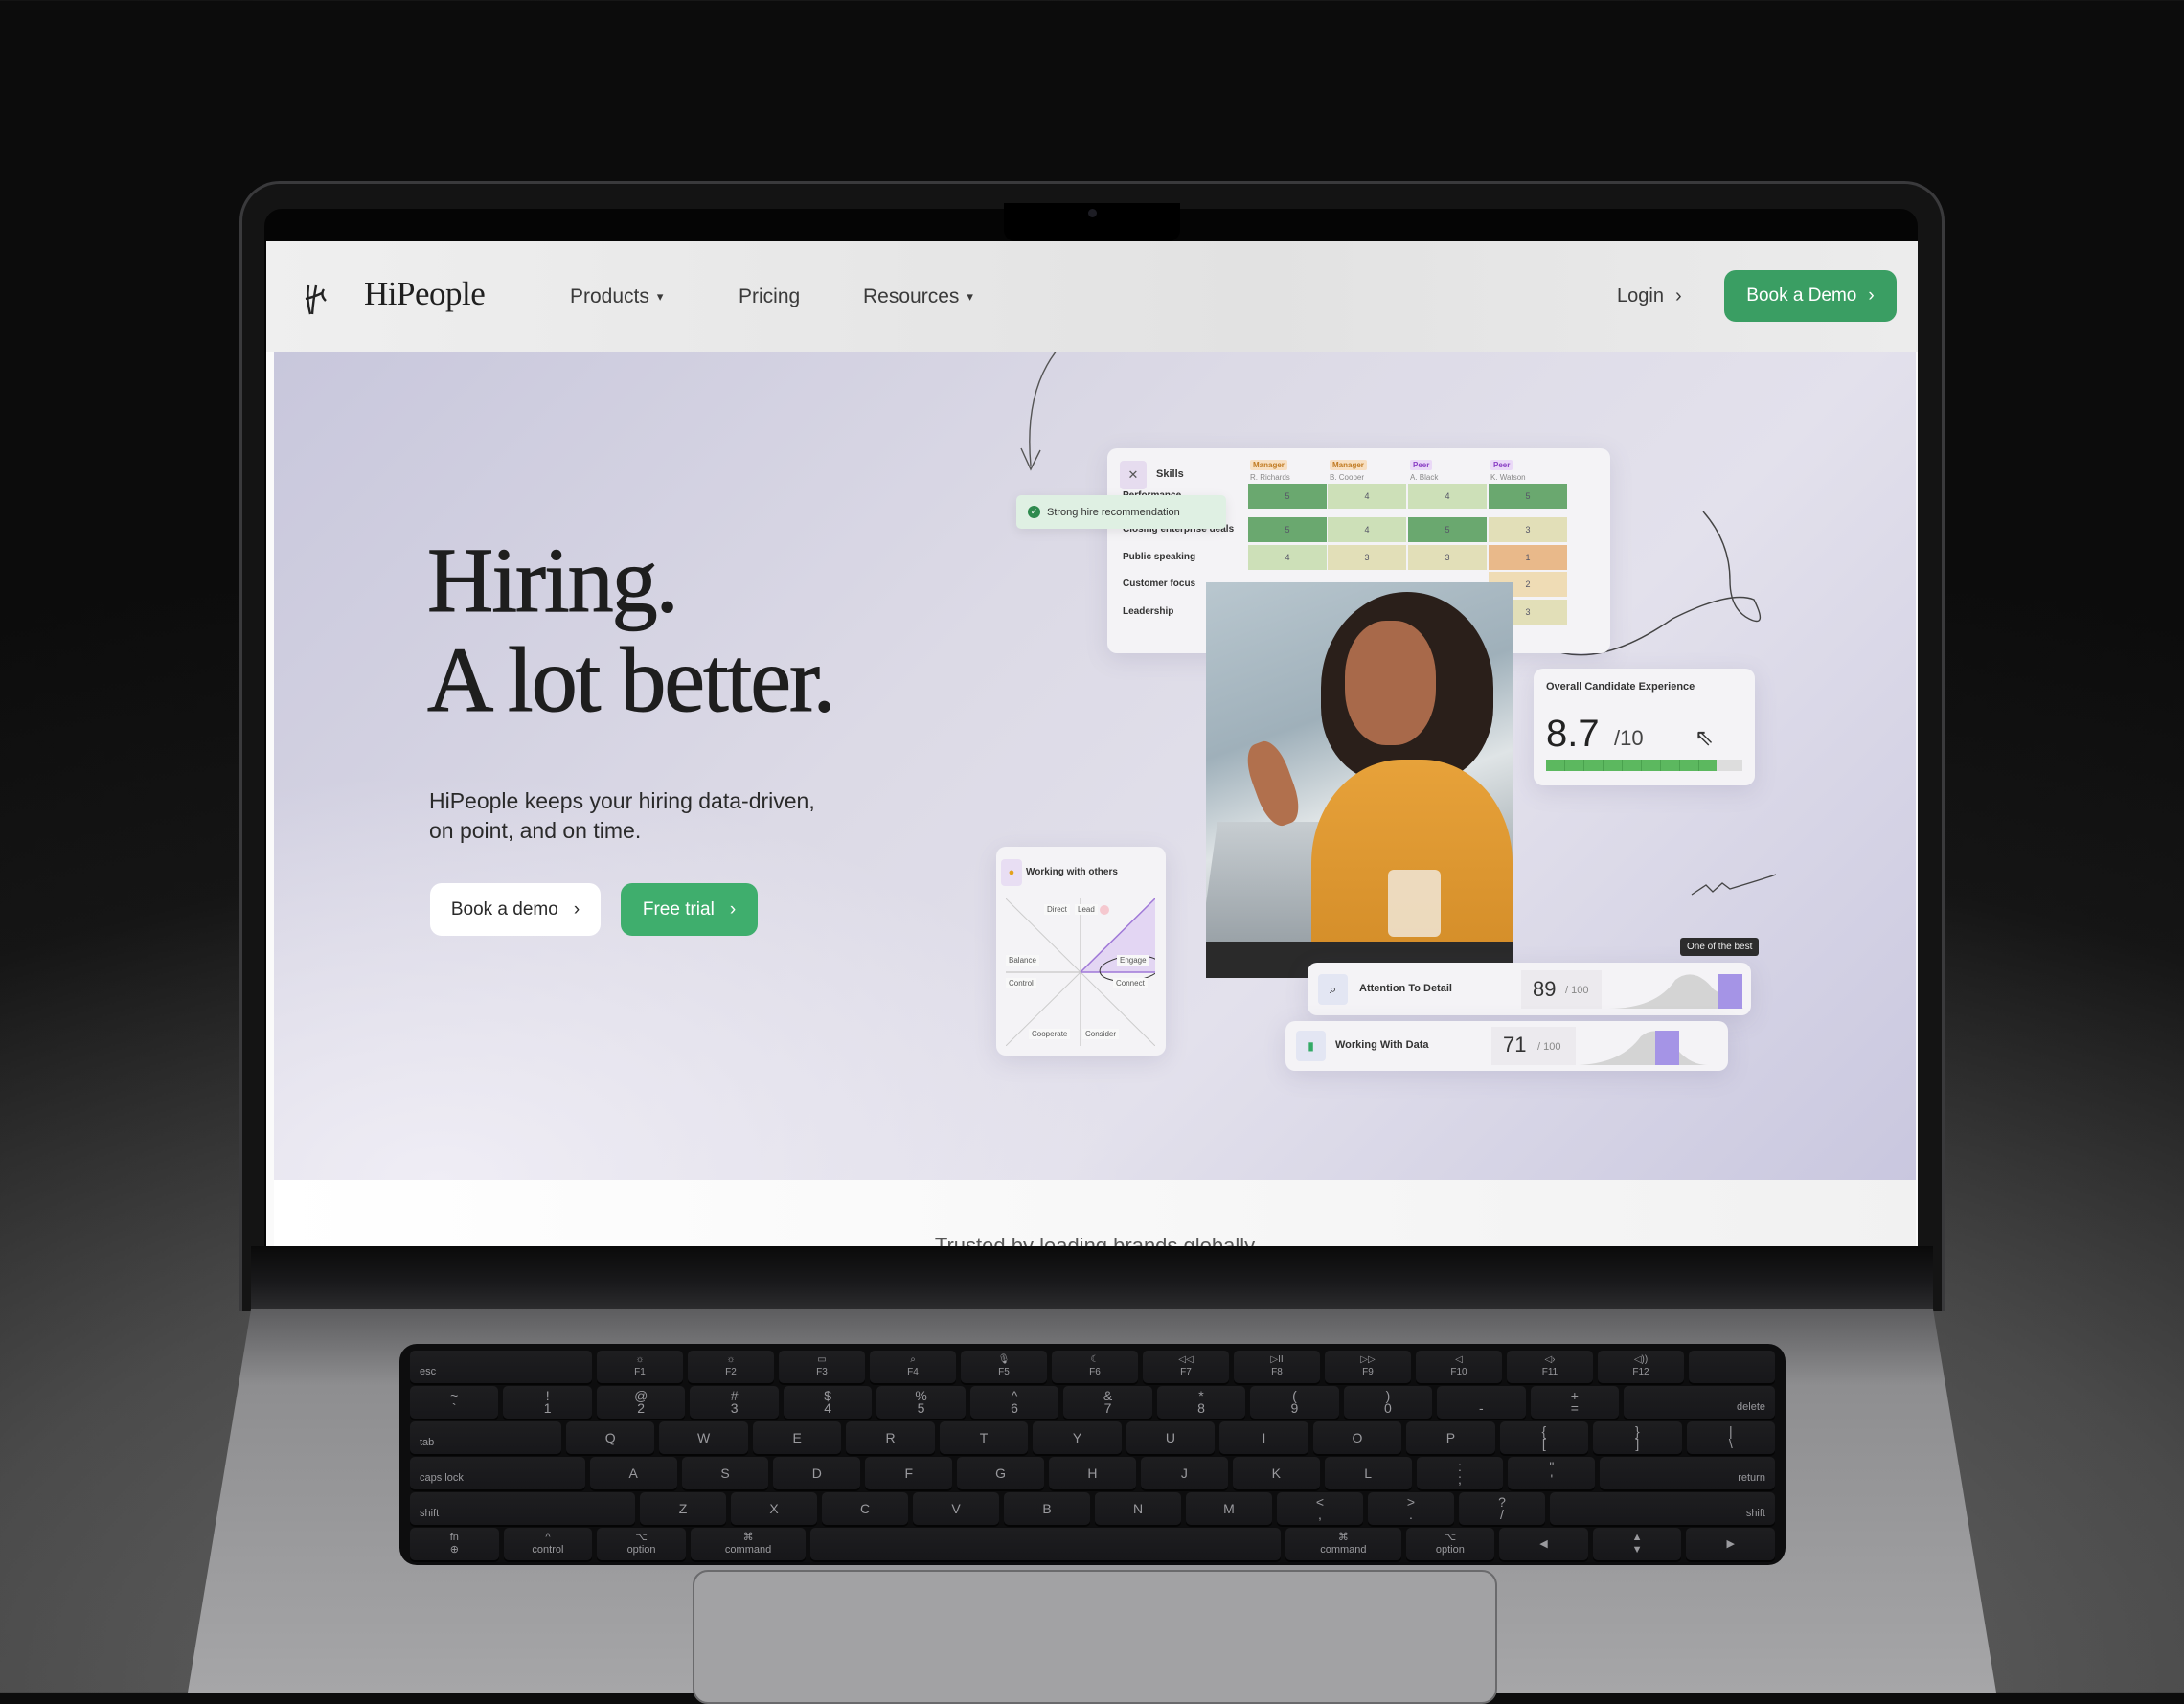 The width and height of the screenshot is (2184, 1704). Describe the element at coordinates (828, 1402) in the screenshot. I see `key: $ 4` at that location.